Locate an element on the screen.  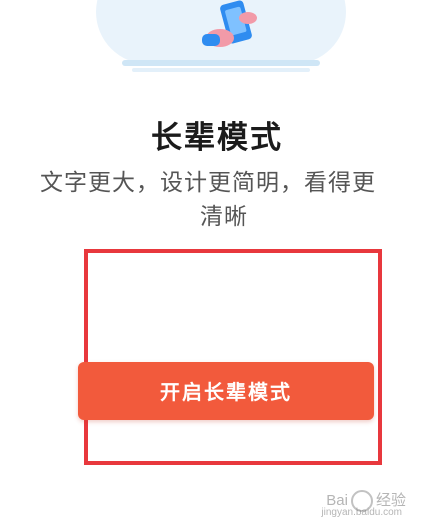
page-title: 长辈模式 is located at coordinates (217, 138).